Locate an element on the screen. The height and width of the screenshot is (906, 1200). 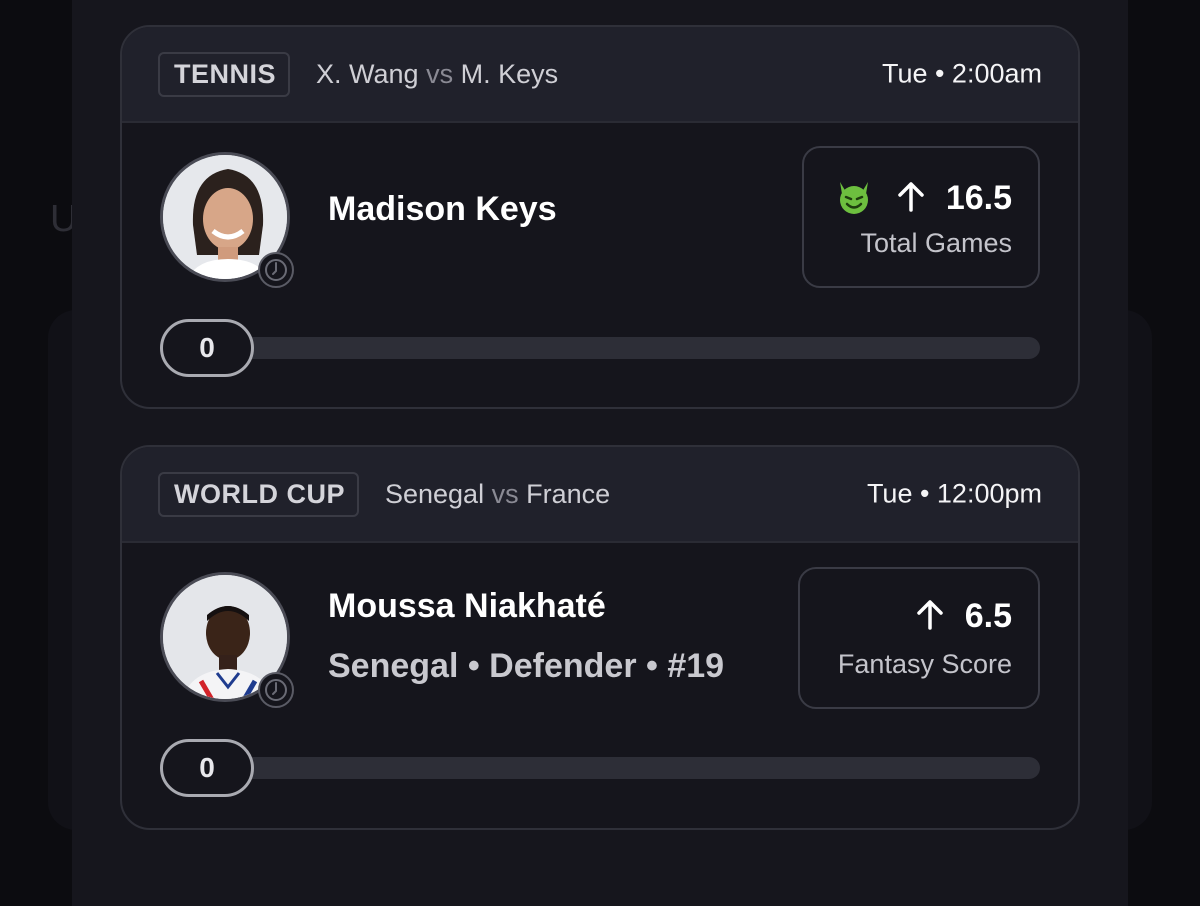
projection-box: 6.5 Fantasy Score is located at coordinates (919, 638).